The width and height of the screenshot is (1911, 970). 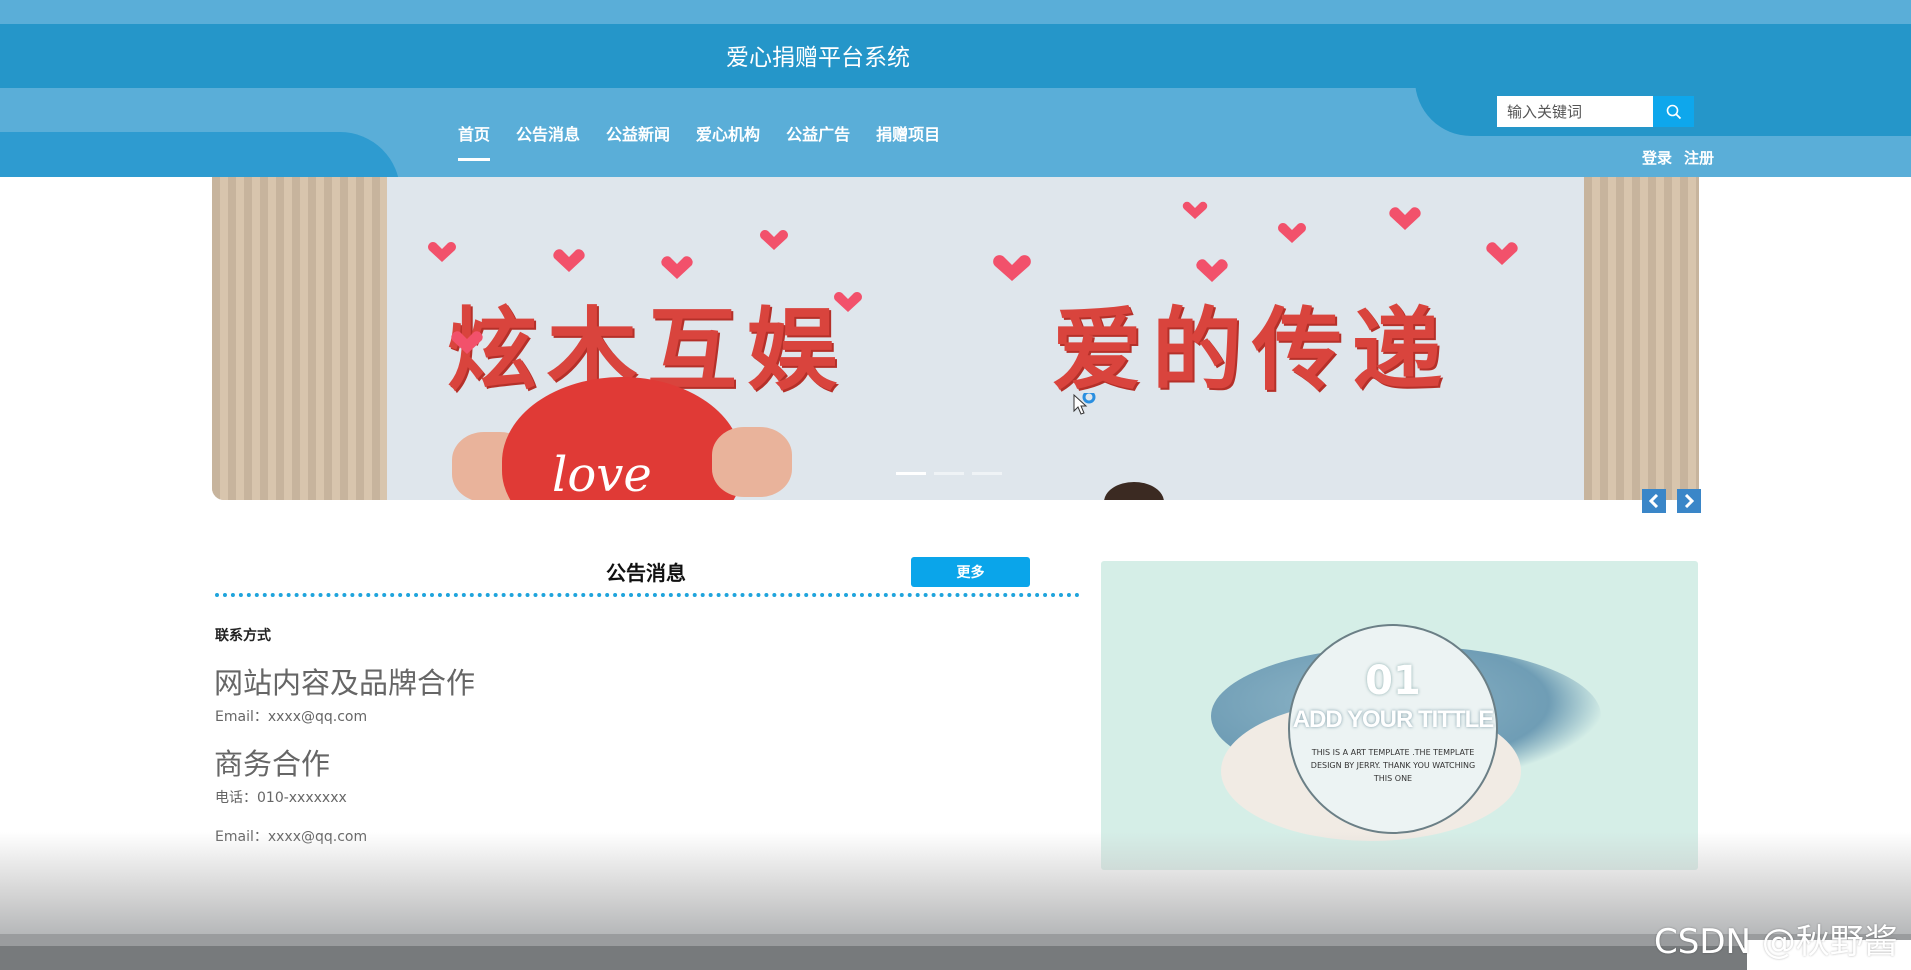 What do you see at coordinates (281, 798) in the screenshot?
I see `contact-phone-business: 电话：010-xxxxxxx` at bounding box center [281, 798].